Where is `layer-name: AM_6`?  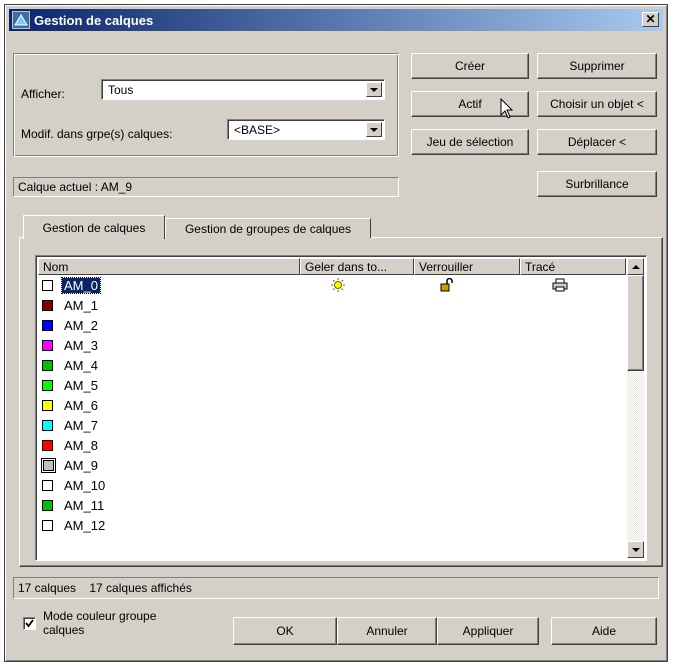 layer-name: AM_6 is located at coordinates (81, 405).